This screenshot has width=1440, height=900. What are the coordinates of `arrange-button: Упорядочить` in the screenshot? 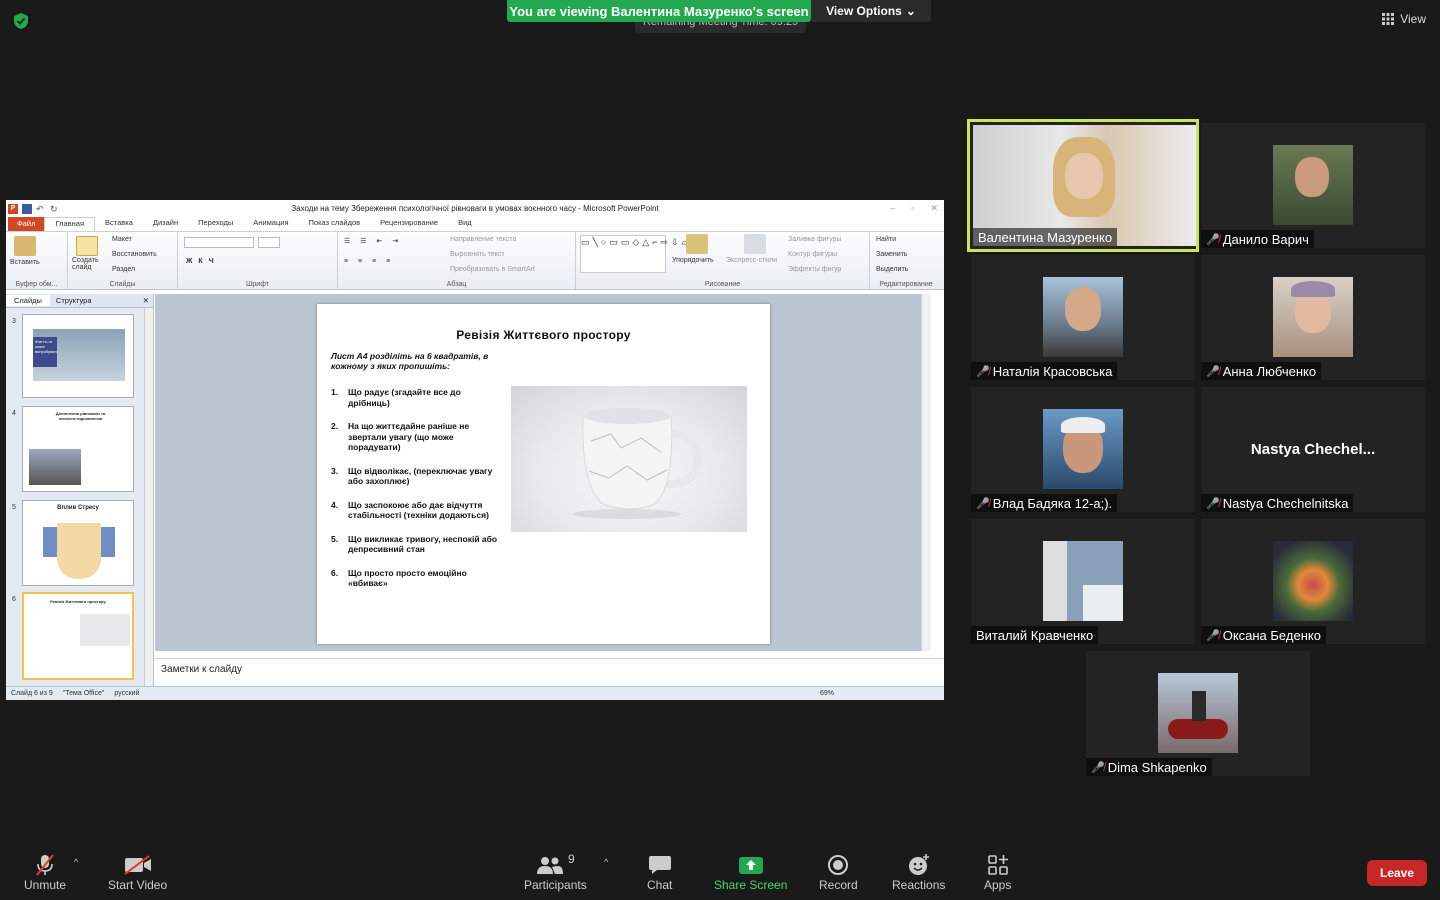 It's located at (693, 260).